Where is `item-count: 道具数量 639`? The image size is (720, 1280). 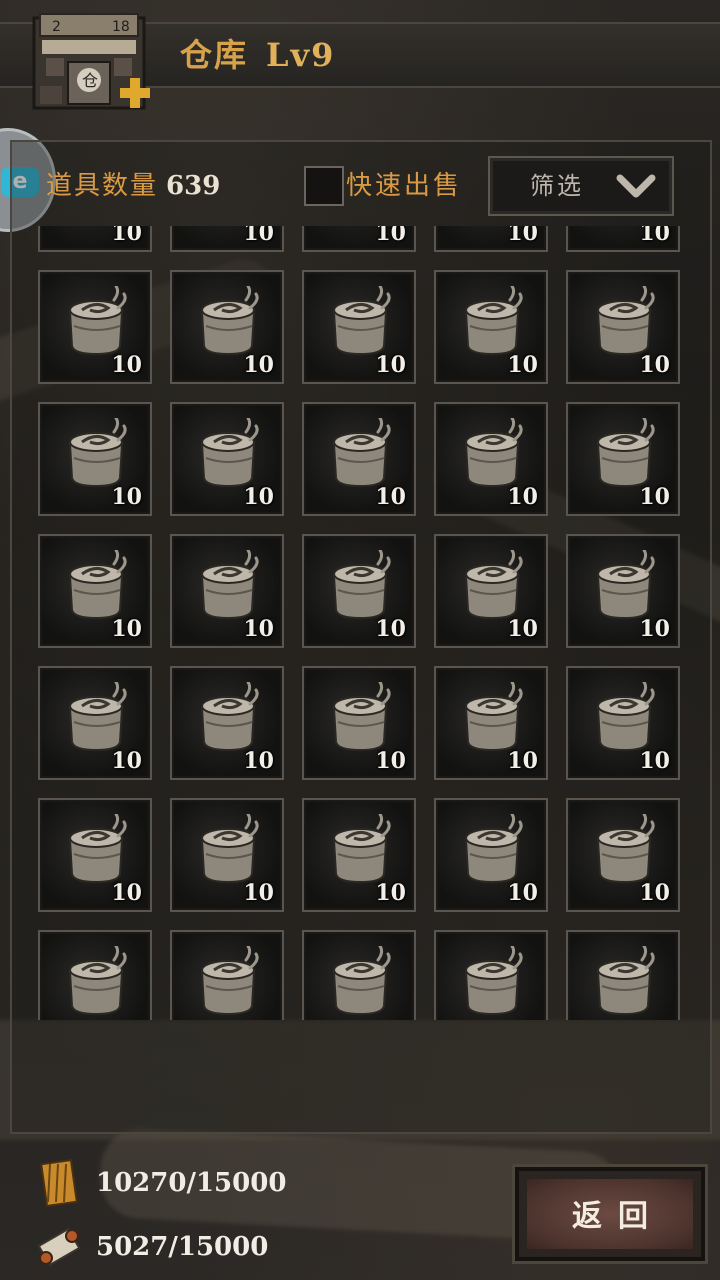 item-count: 道具数量 639 is located at coordinates (133, 186).